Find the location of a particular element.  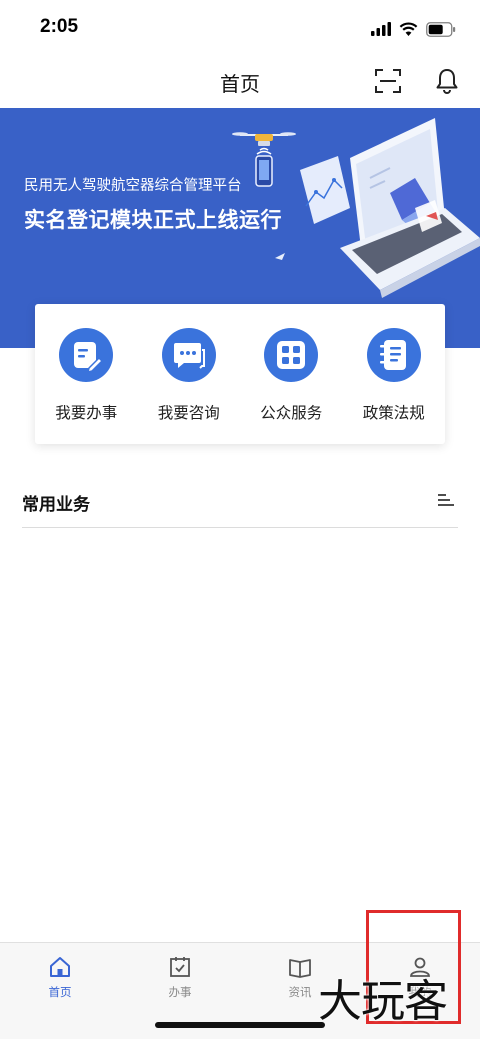

quick-action-label: 公众服务 is located at coordinates (291, 413).